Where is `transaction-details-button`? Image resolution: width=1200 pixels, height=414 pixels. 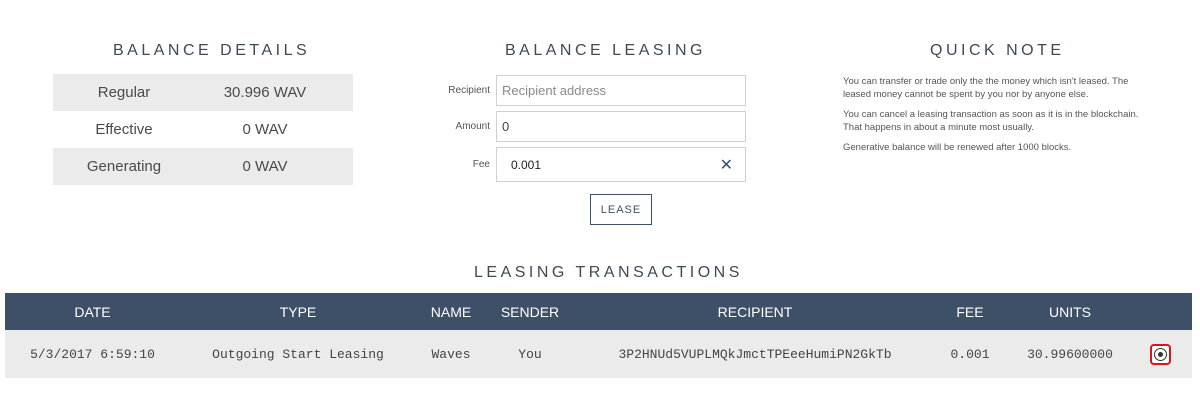
transaction-details-button is located at coordinates (1160, 354).